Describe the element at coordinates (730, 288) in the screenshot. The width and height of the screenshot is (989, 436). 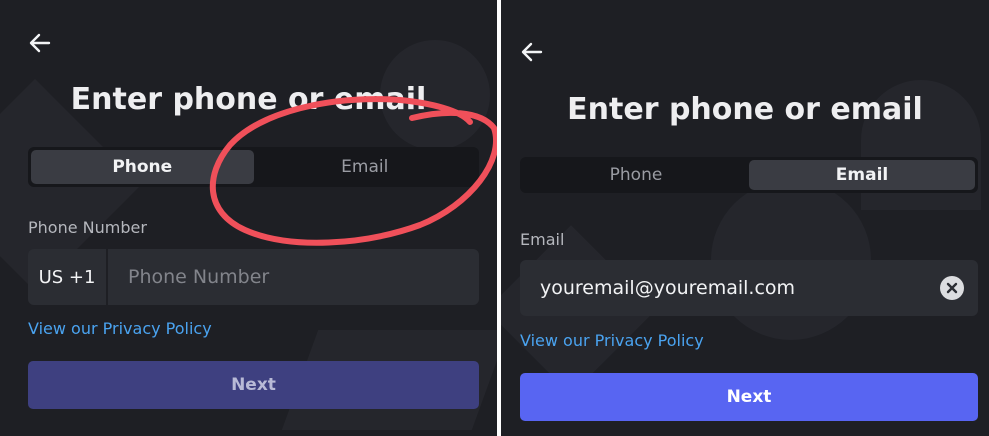
I see `email-input` at that location.